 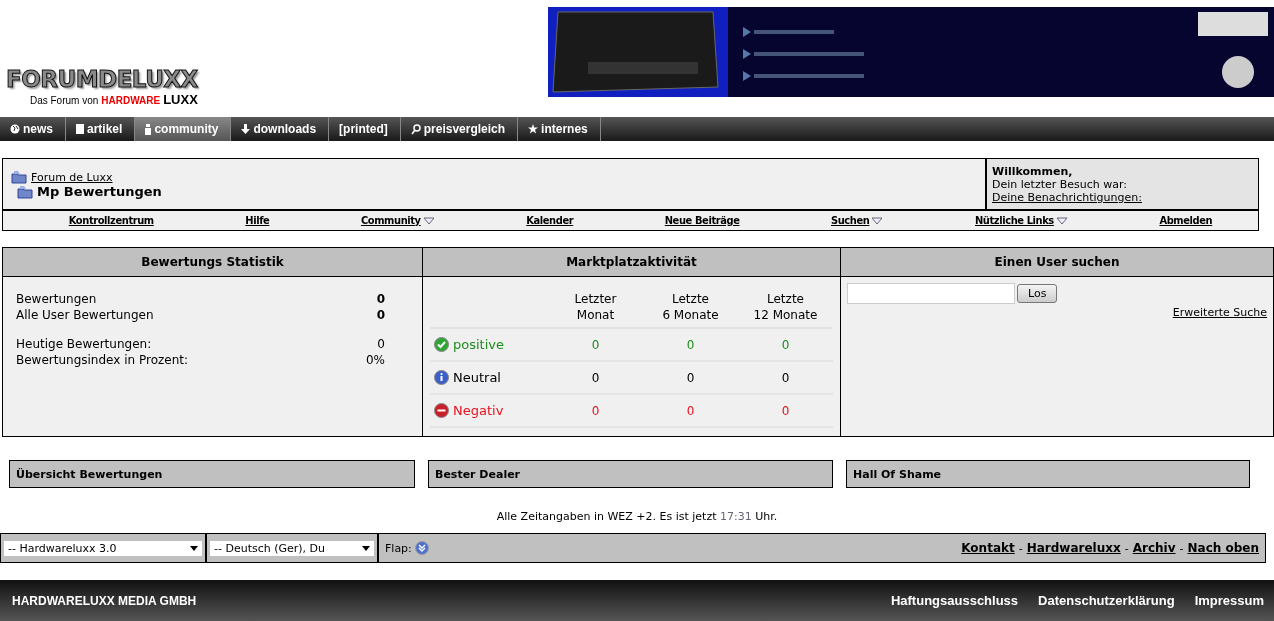 I want to click on rating-label: positive, so click(x=478, y=344).